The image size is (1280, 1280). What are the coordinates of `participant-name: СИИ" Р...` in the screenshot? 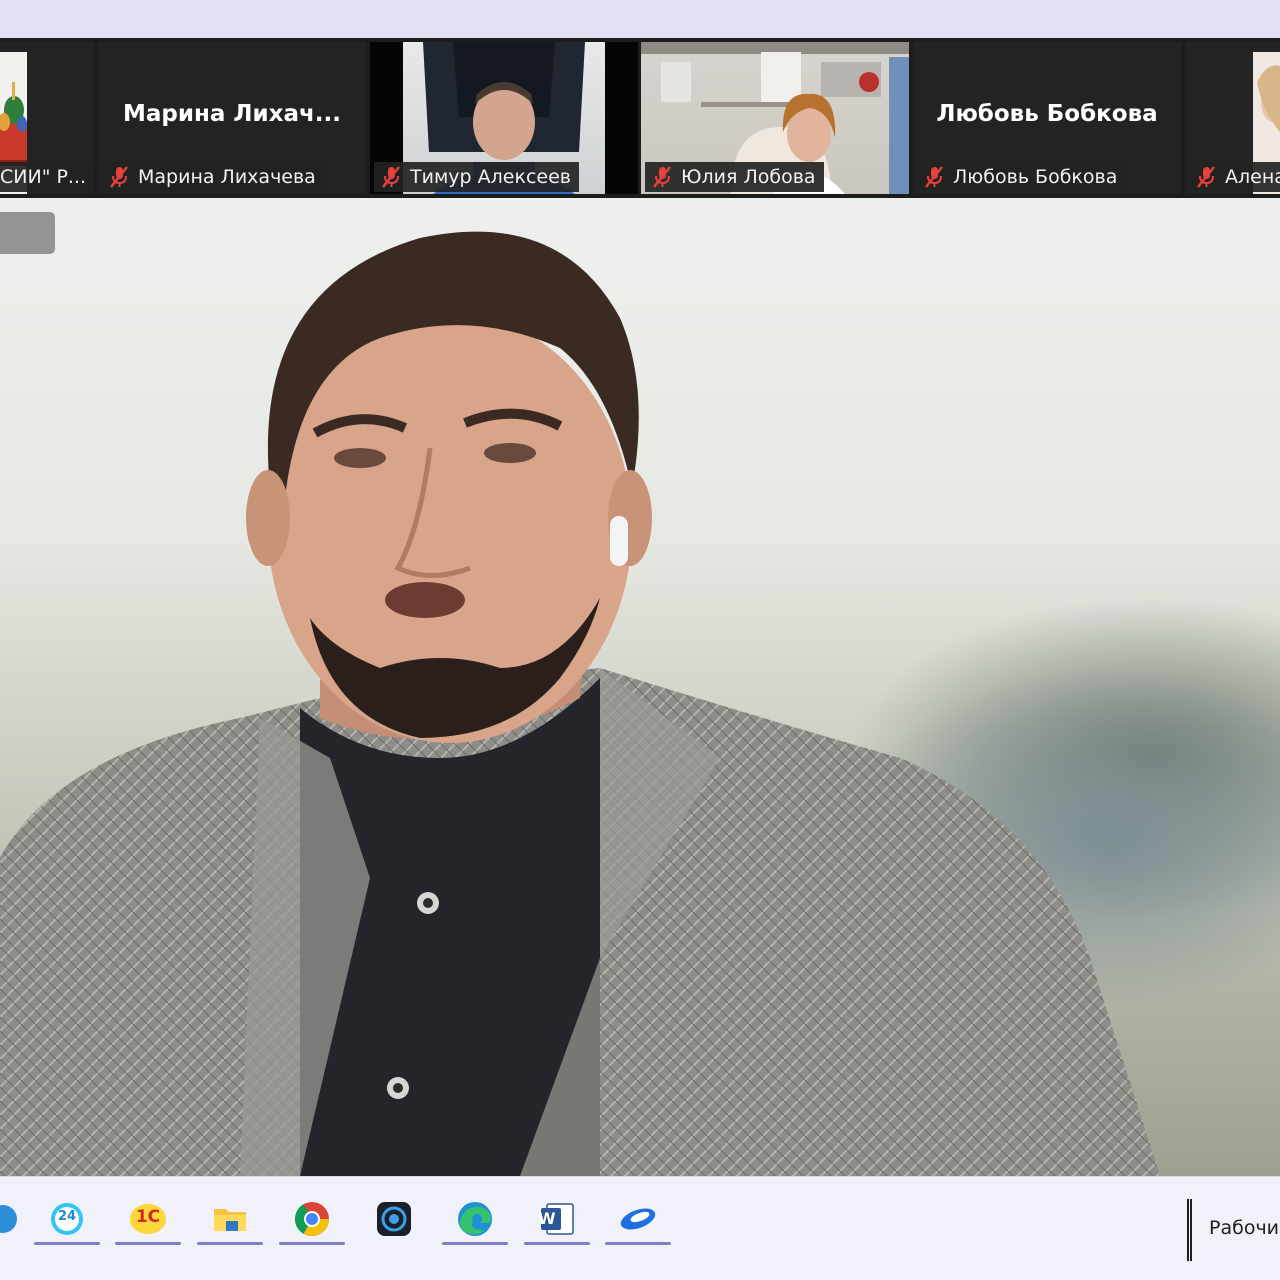 It's located at (43, 177).